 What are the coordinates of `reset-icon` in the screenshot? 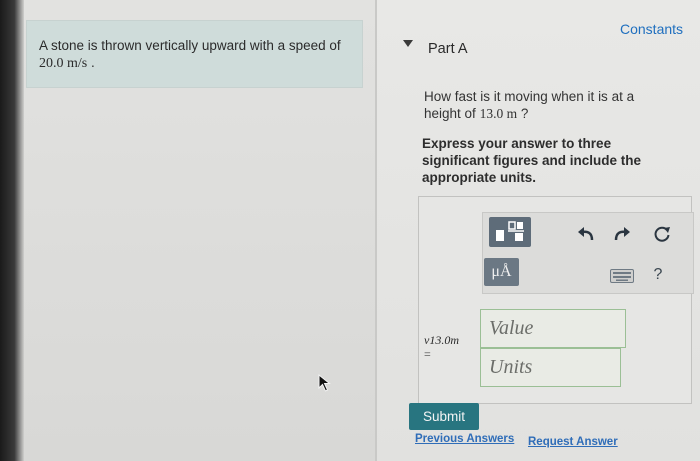 It's located at (662, 234).